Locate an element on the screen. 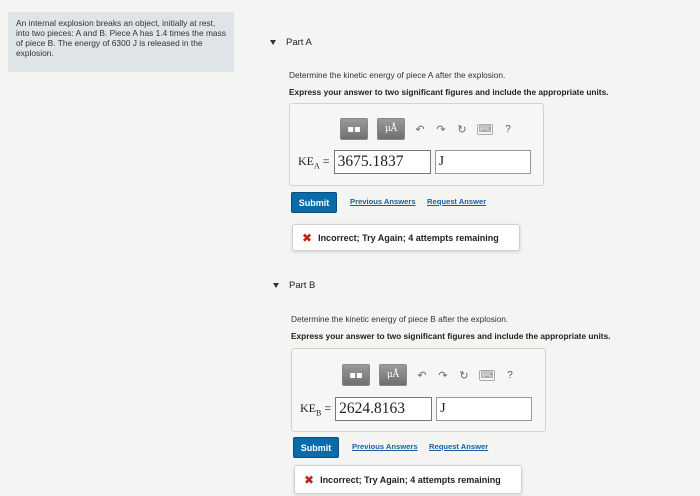 Image resolution: width=700 pixels, height=496 pixels. part-a-equation-row: KEA = 3675.1837 J is located at coordinates (414, 162).